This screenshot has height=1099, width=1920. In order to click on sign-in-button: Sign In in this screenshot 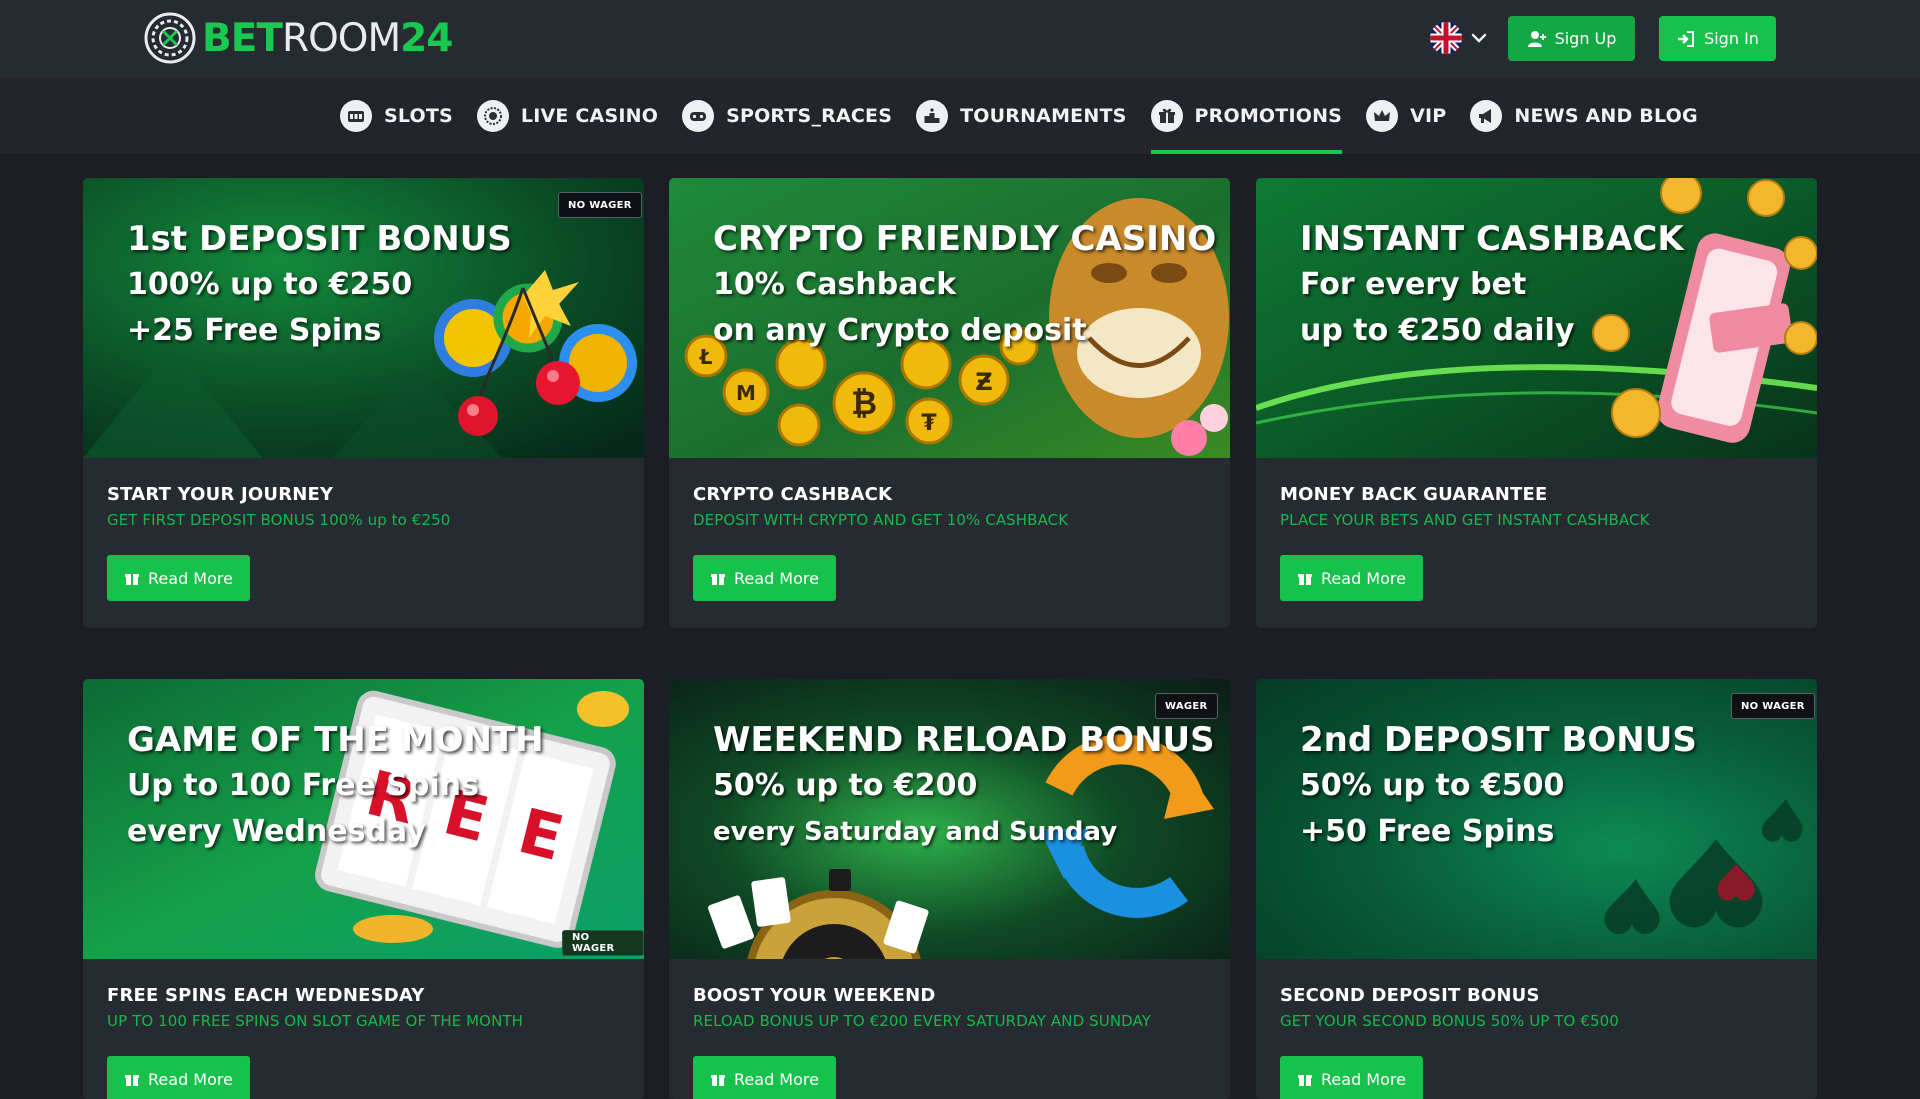, I will do `click(1717, 38)`.